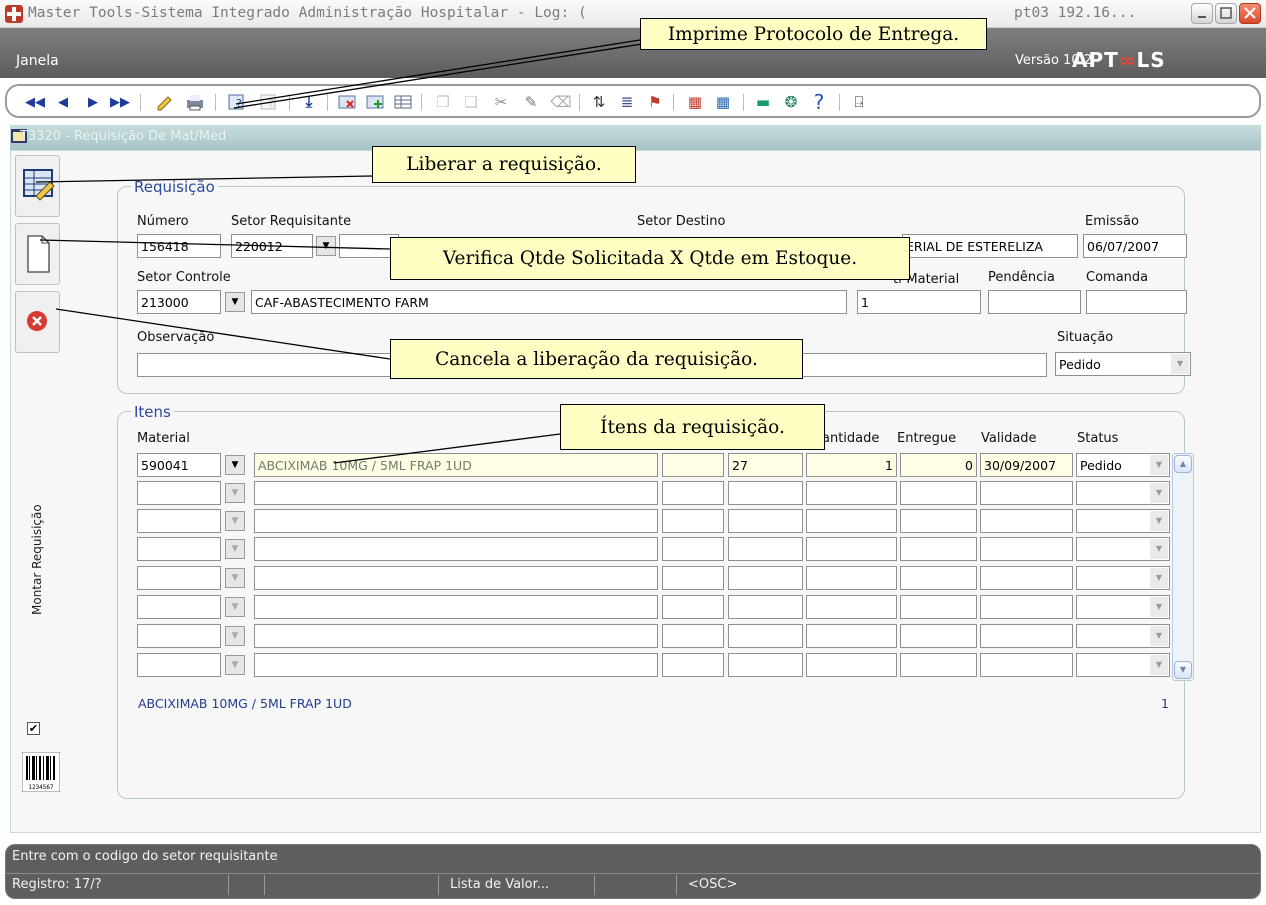 The image size is (1266, 905). Describe the element at coordinates (596, 359) in the screenshot. I see `callout-cancela-liberacao: Cancela a liberação da requisição.` at that location.